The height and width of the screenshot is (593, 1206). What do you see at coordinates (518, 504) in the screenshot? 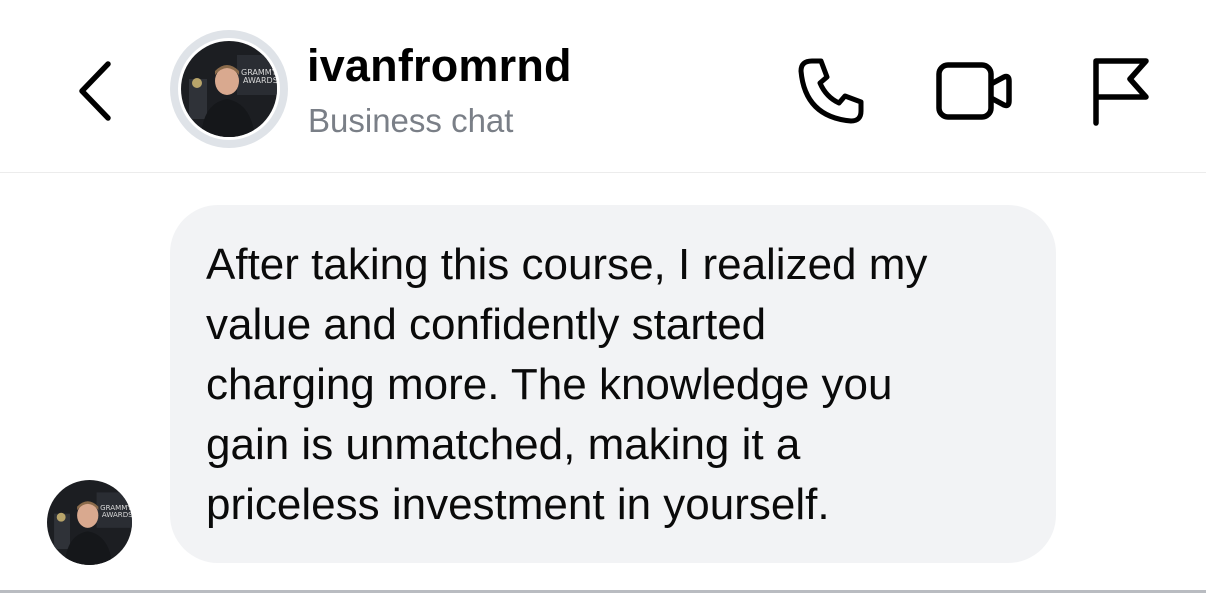
I see `message-line: priceless investment in yourself.` at bounding box center [518, 504].